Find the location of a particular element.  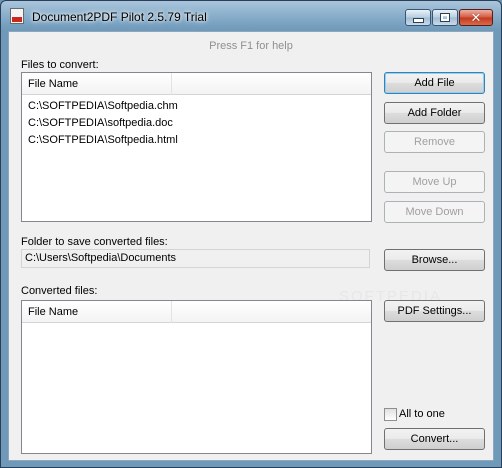

all-to-one-checkbox is located at coordinates (390, 414).